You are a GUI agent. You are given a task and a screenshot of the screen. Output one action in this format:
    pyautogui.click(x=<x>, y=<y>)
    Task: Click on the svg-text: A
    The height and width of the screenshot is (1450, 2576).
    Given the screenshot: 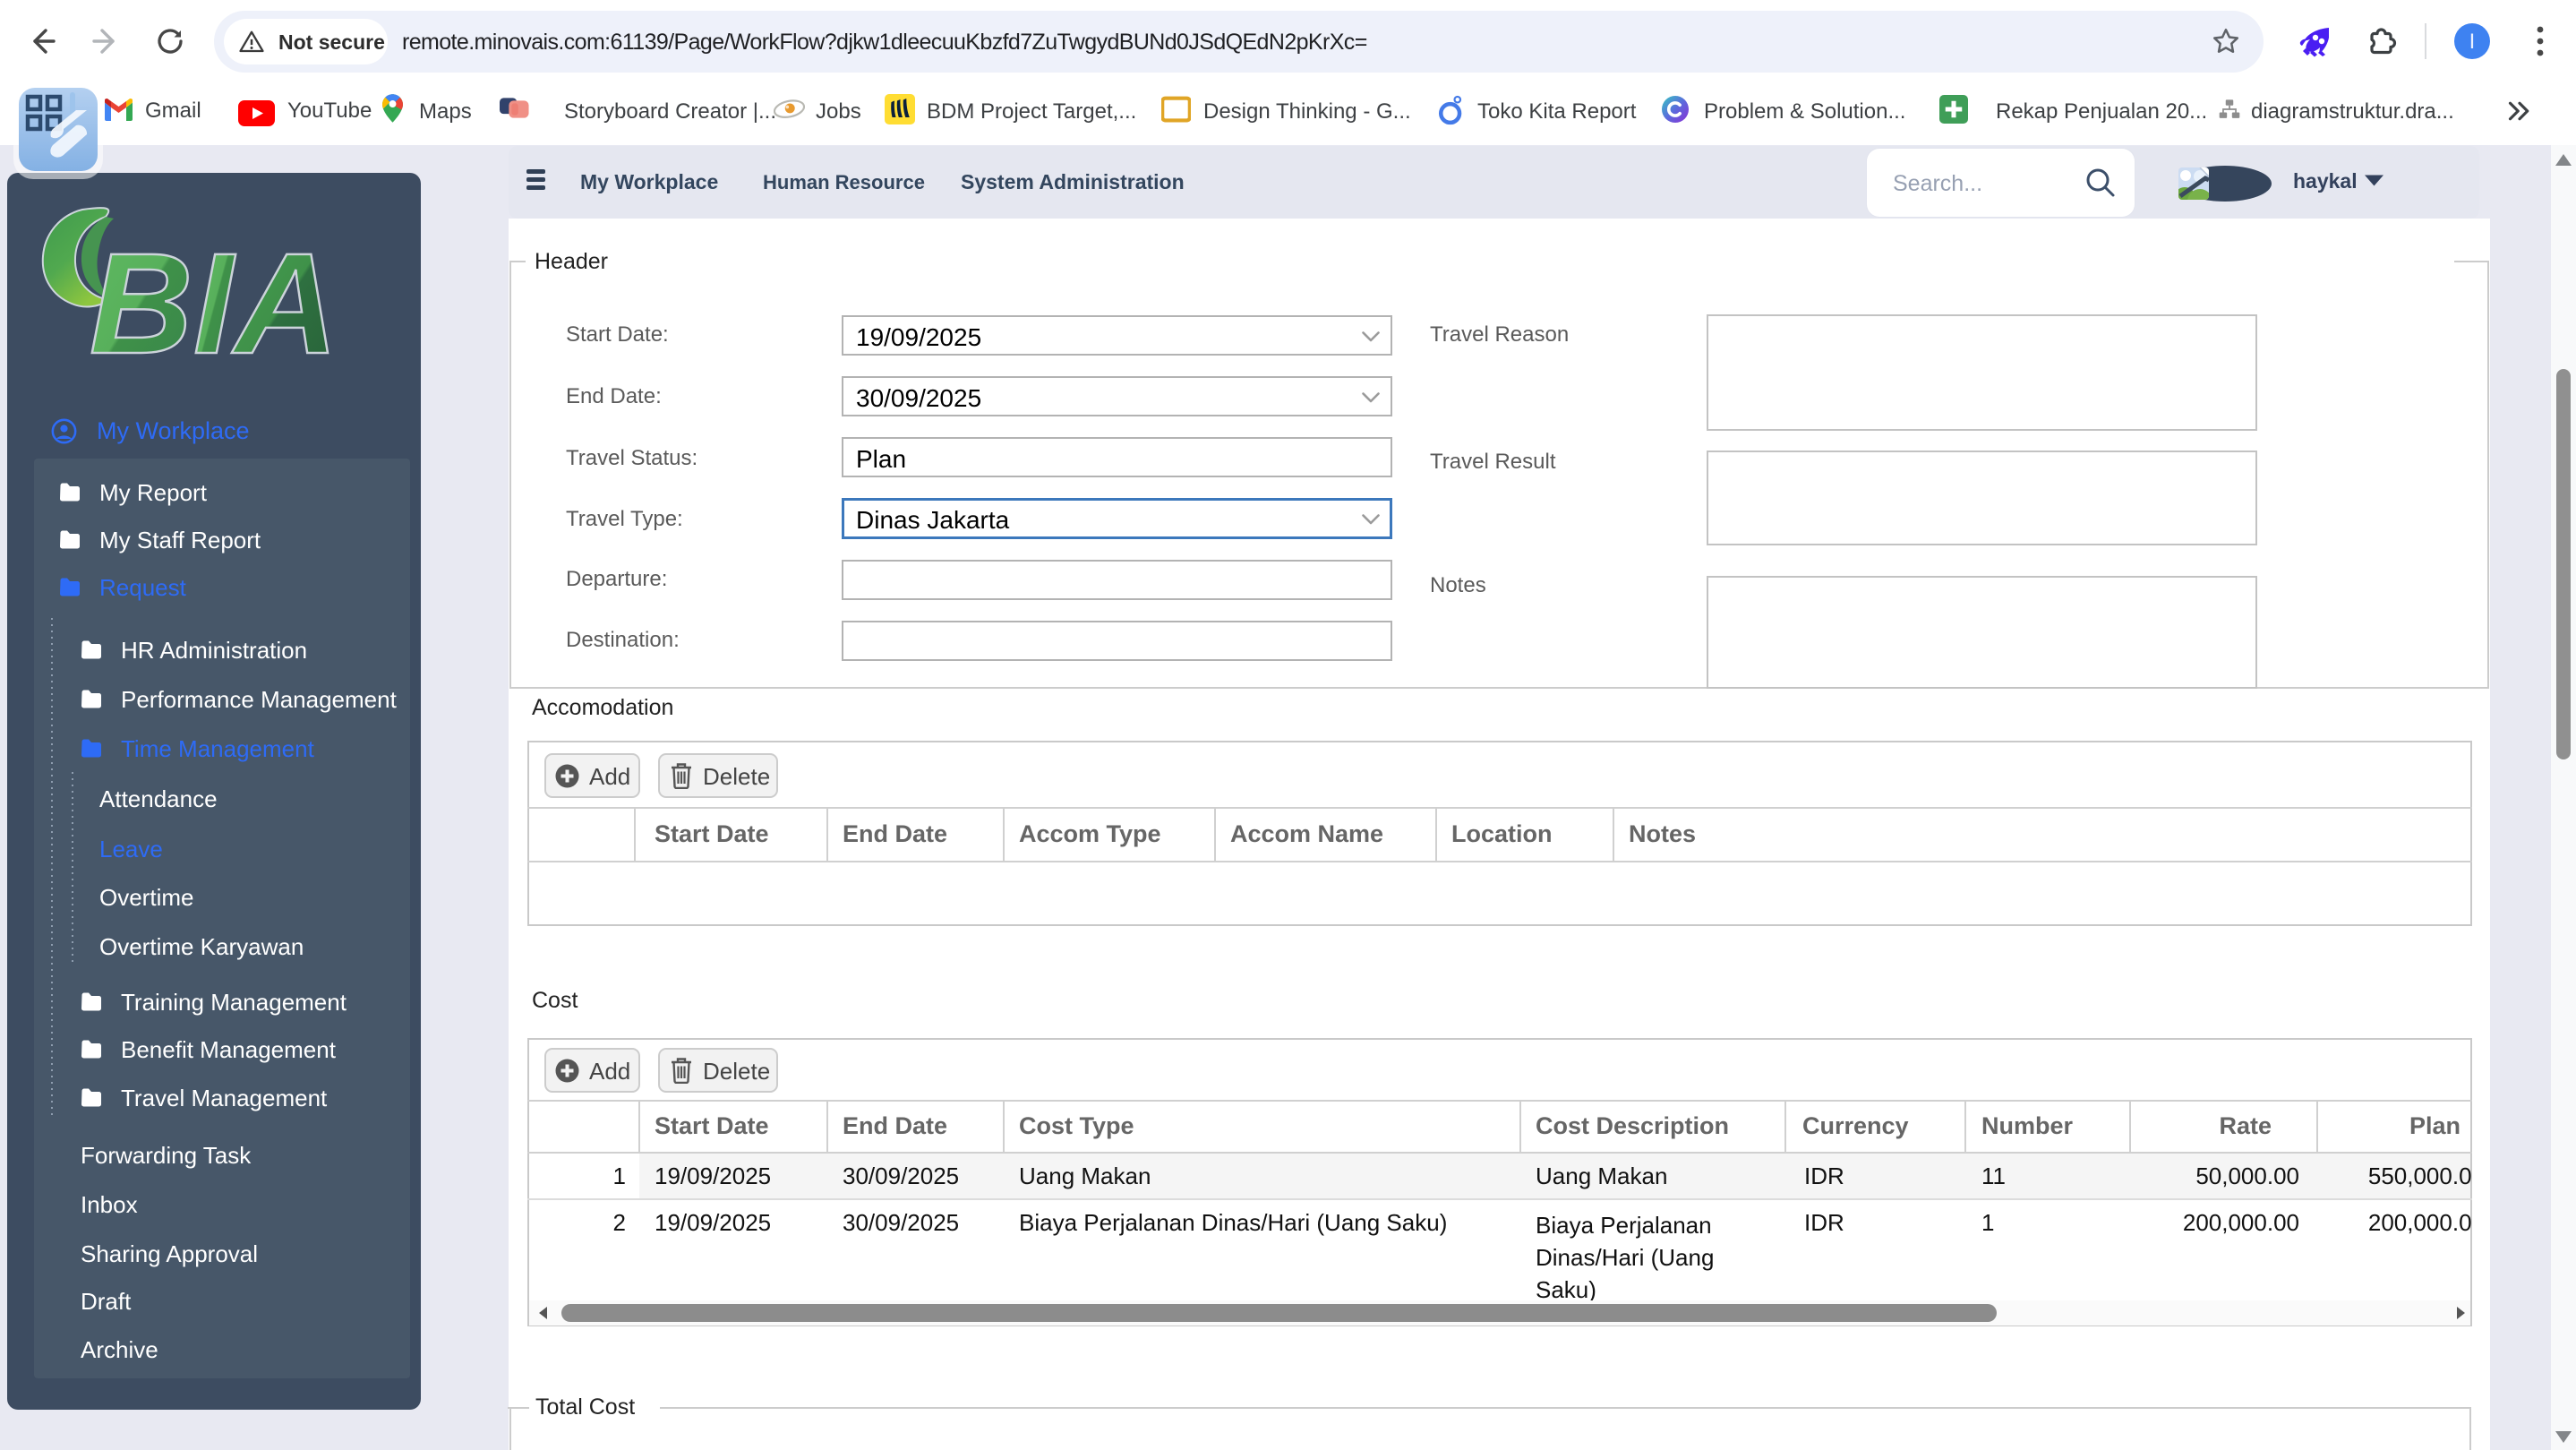 What is the action you would take?
    pyautogui.click(x=284, y=296)
    